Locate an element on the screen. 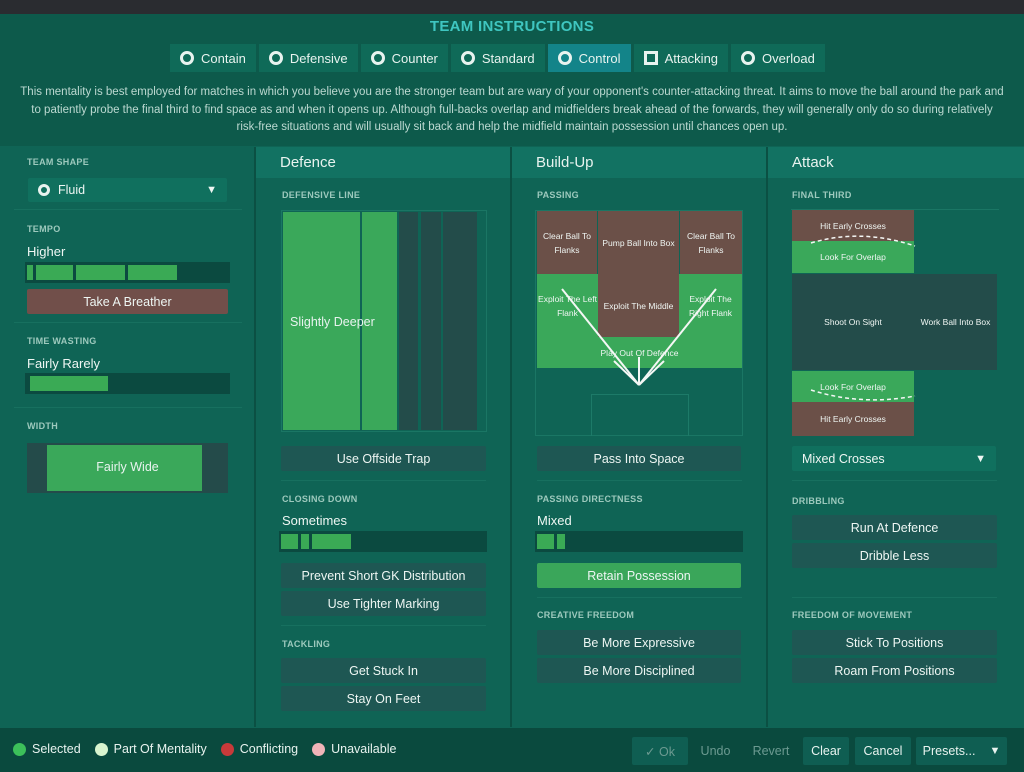 Image resolution: width=1024 pixels, height=772 pixels. presets-button: Presets... ▼ is located at coordinates (961, 751).